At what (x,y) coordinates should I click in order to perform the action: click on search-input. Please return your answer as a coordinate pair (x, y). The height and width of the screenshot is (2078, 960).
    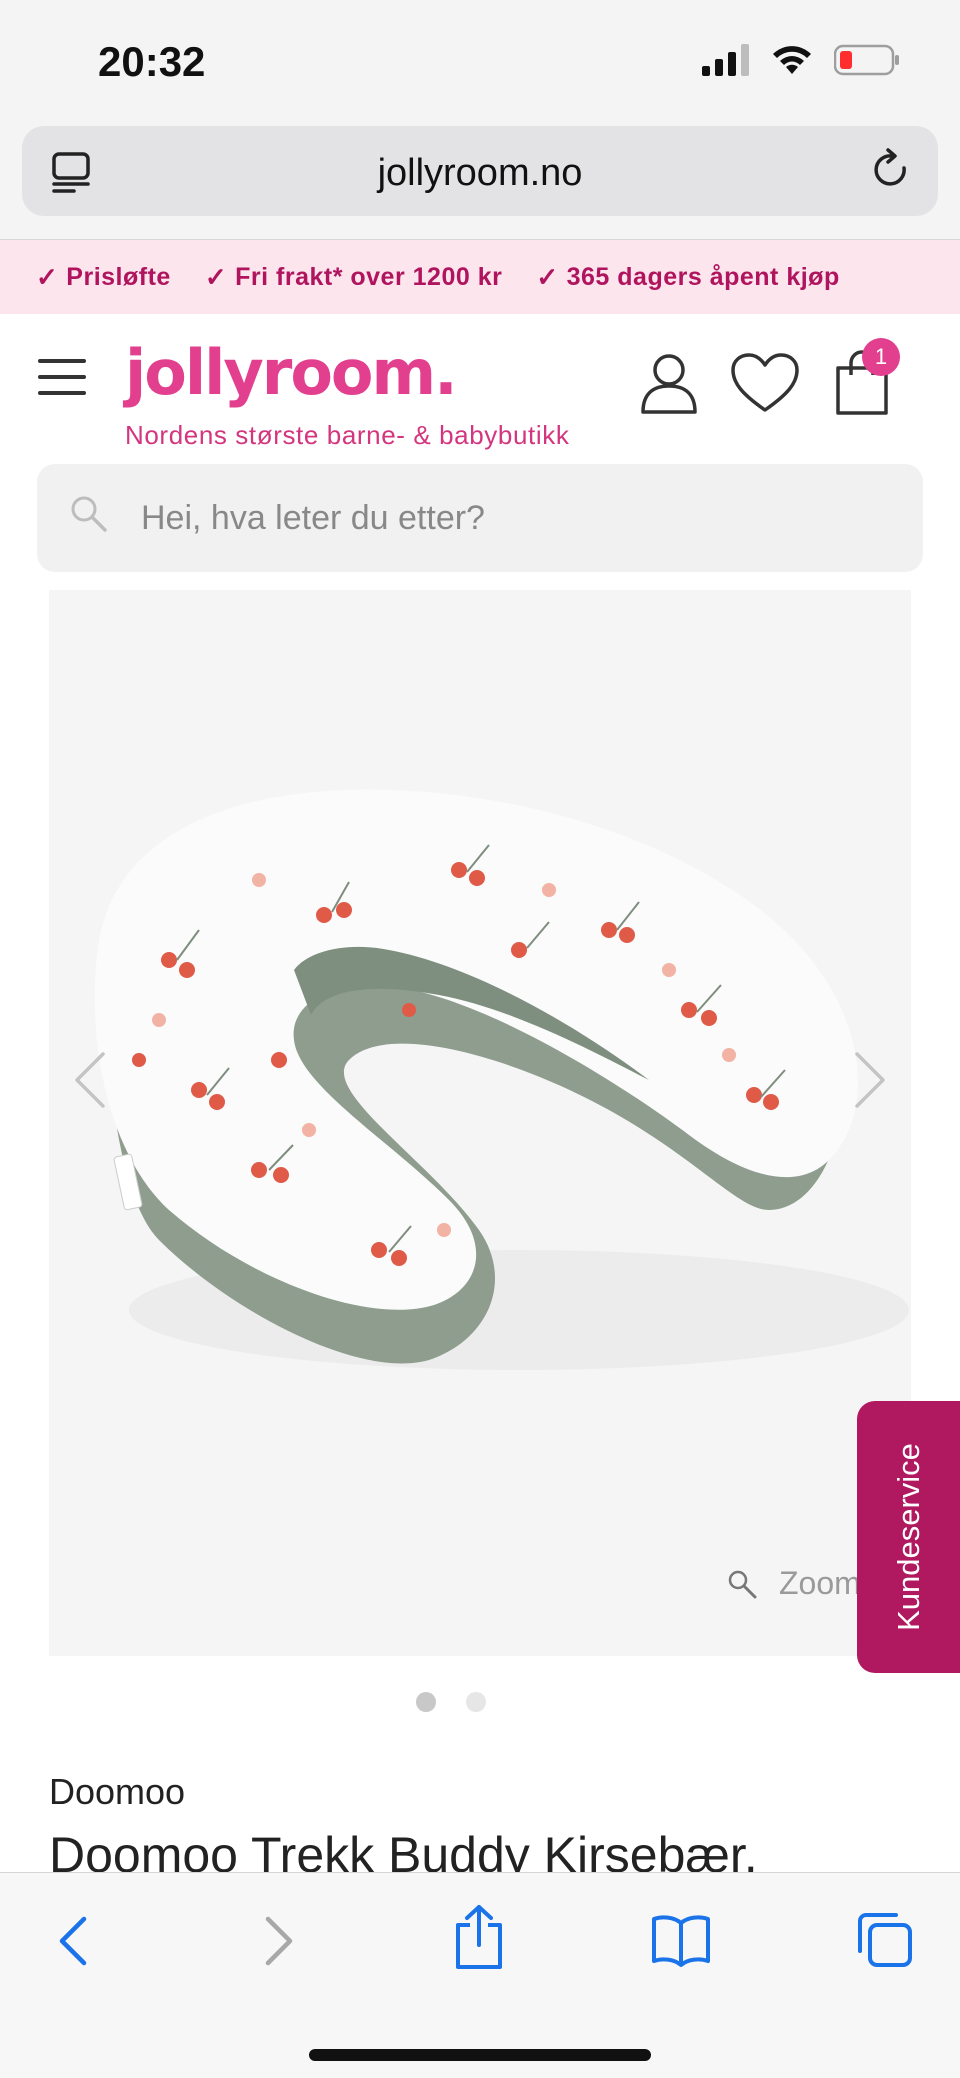
    Looking at the image, I should click on (511, 518).